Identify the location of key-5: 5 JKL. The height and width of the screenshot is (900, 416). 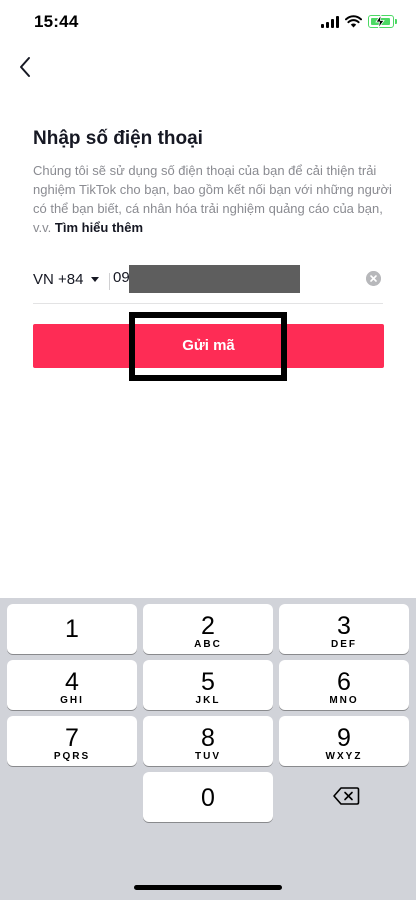
(208, 685).